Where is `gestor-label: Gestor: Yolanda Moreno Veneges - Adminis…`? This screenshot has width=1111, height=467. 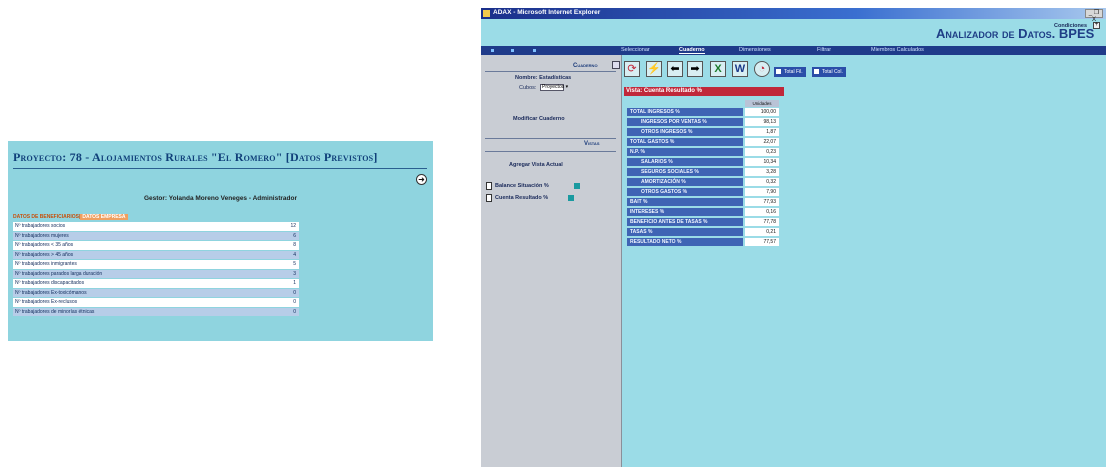 gestor-label: Gestor: Yolanda Moreno Veneges - Adminis… is located at coordinates (220, 198).